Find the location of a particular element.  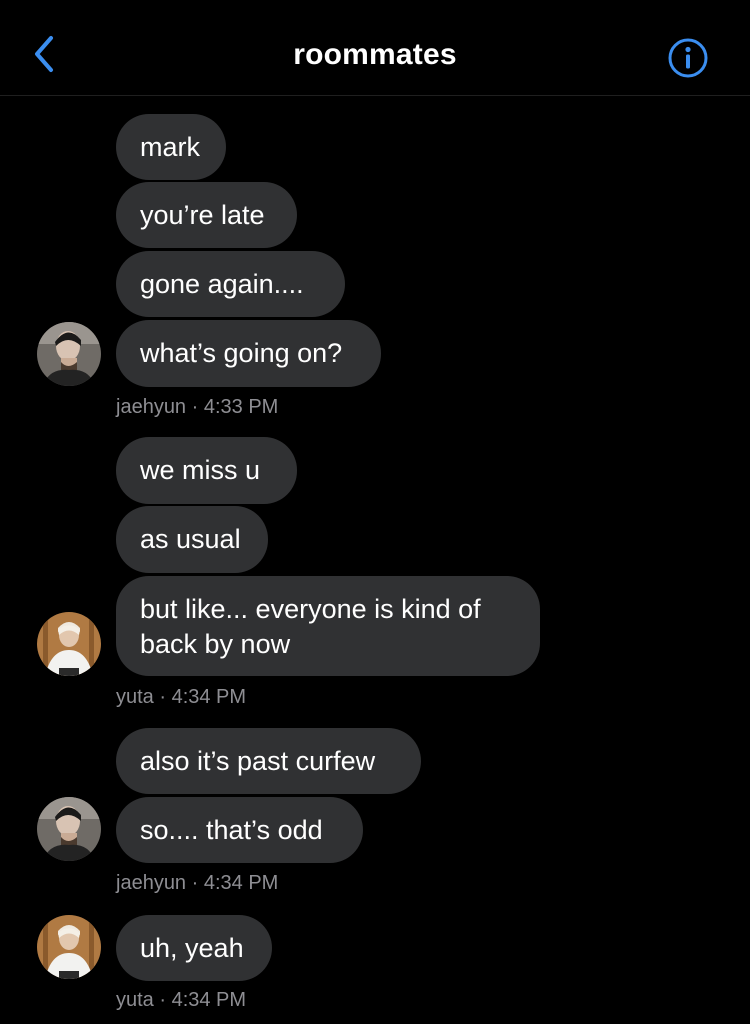

message-meta: jaehyun · 4:34 PM is located at coordinates (197, 883).